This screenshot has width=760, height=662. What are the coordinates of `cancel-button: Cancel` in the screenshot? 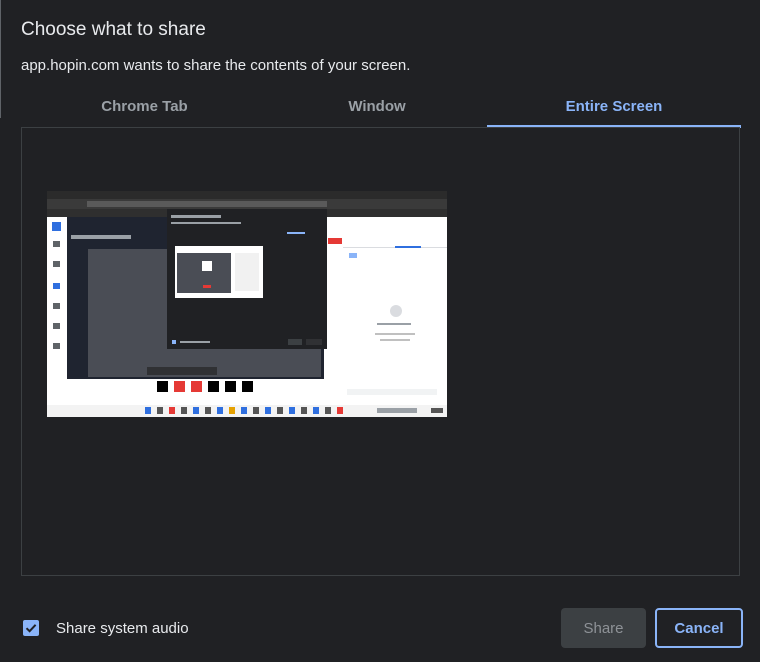 It's located at (699, 628).